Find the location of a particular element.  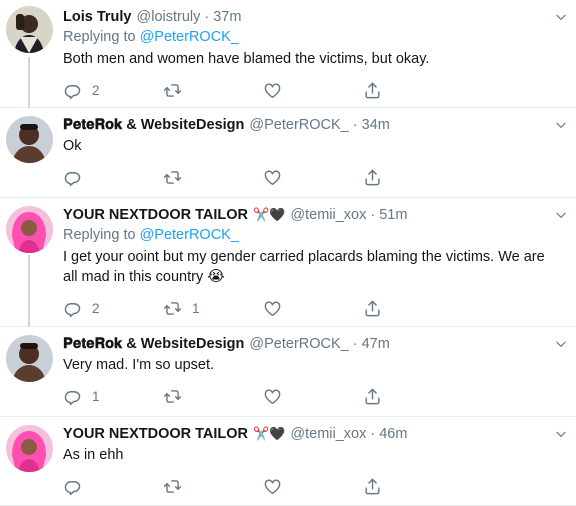

name-emoji: ✂️🖤 is located at coordinates (269, 433).